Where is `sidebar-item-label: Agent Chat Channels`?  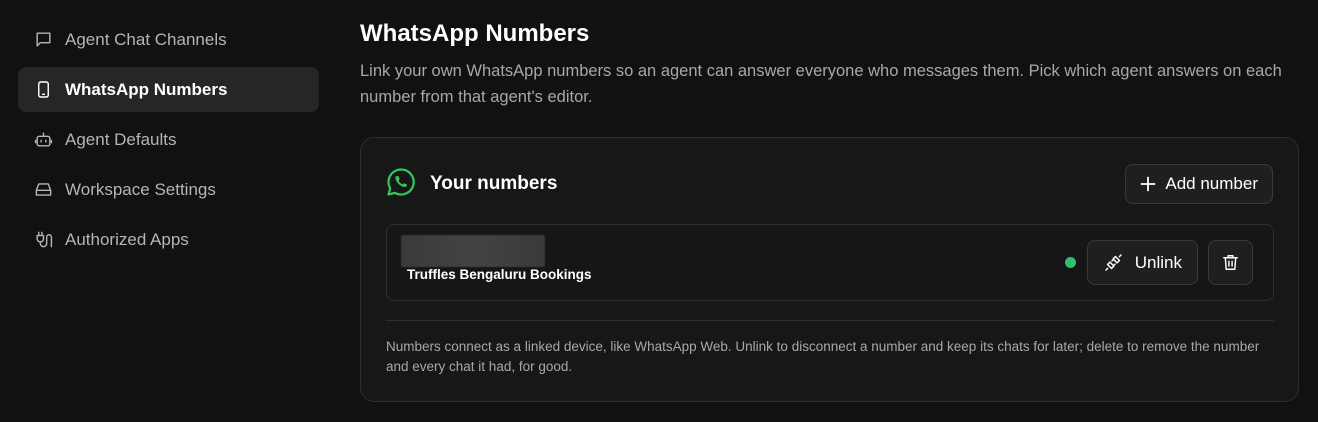
sidebar-item-label: Agent Chat Channels is located at coordinates (146, 39).